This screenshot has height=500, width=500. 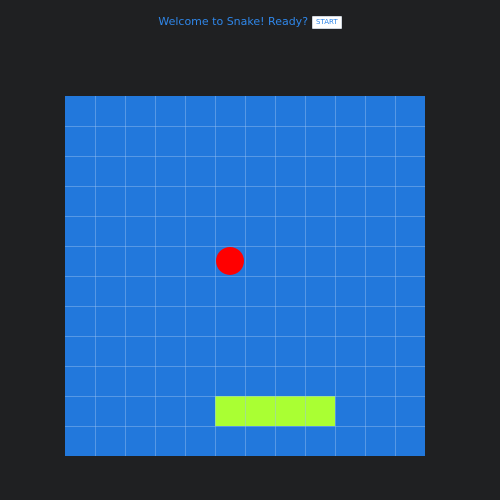 I want to click on snake-head, so click(x=320, y=411).